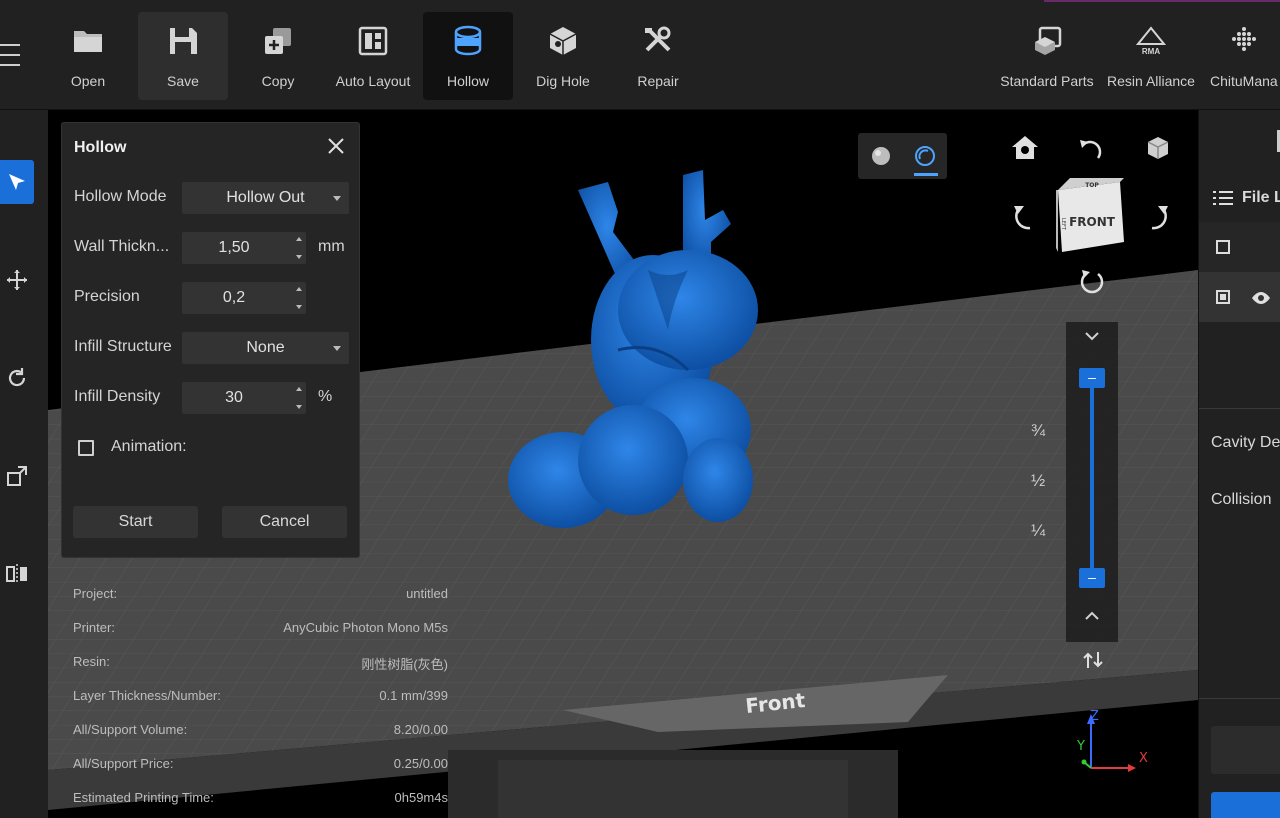 The height and width of the screenshot is (818, 1280). What do you see at coordinates (1025, 148) in the screenshot?
I see `home-view-icon` at bounding box center [1025, 148].